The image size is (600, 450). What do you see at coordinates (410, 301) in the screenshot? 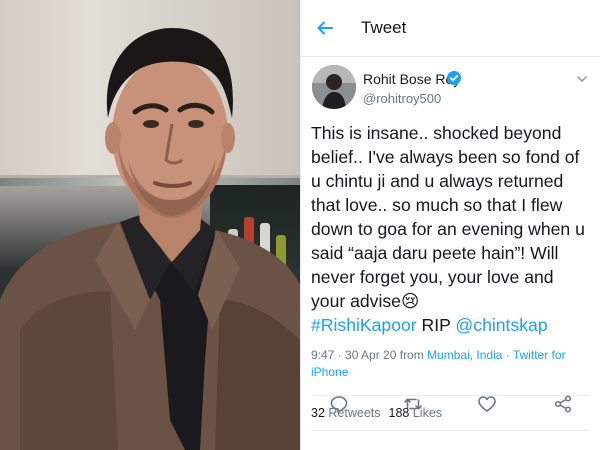
I see `crying-face-emoji: 😢` at bounding box center [410, 301].